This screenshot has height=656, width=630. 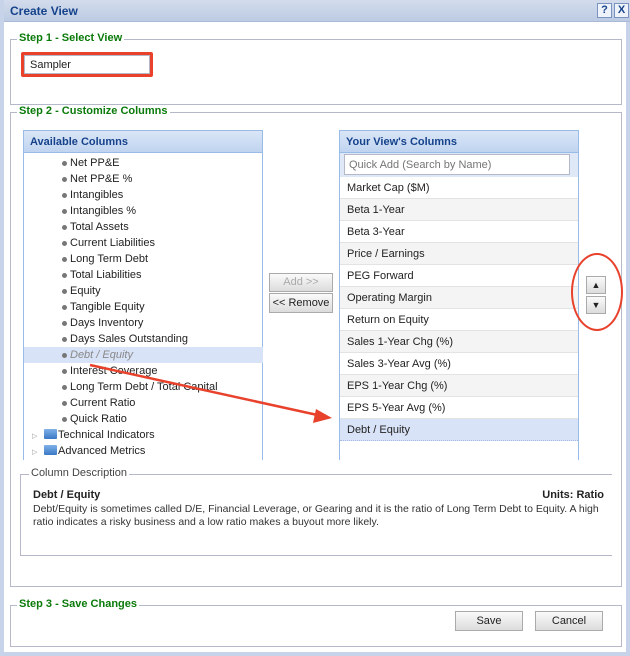 I want to click on description-legend: Column Description, so click(x=79, y=473).